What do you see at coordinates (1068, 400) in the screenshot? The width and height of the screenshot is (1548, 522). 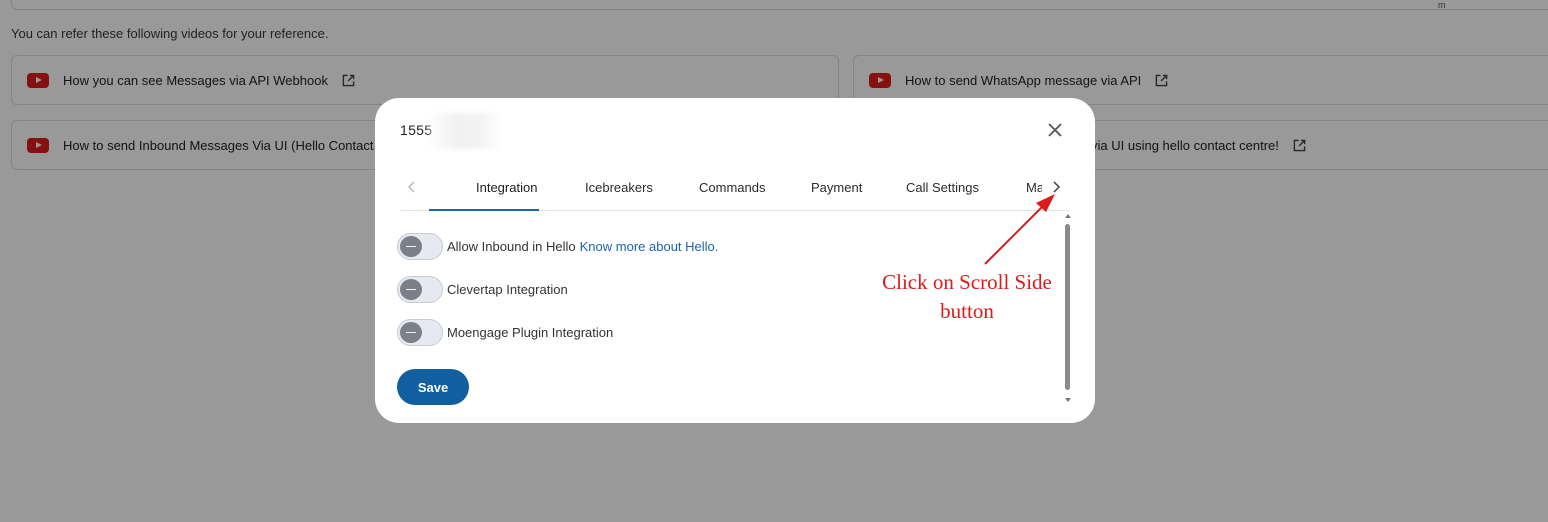 I see `scroll-down-arrow-icon` at bounding box center [1068, 400].